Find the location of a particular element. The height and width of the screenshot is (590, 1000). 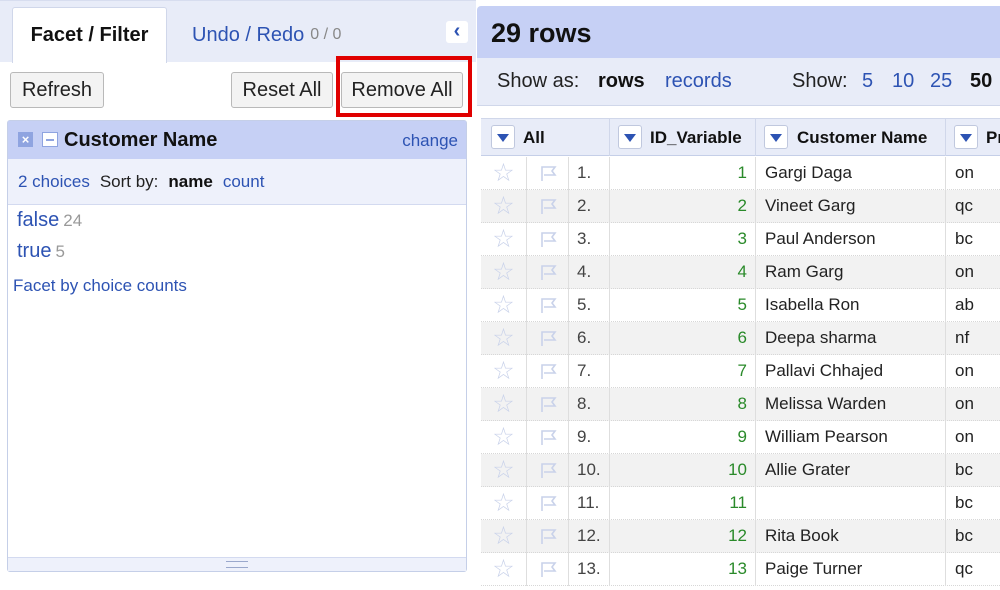

cell-customer-name: Allie Grater is located at coordinates (851, 470).